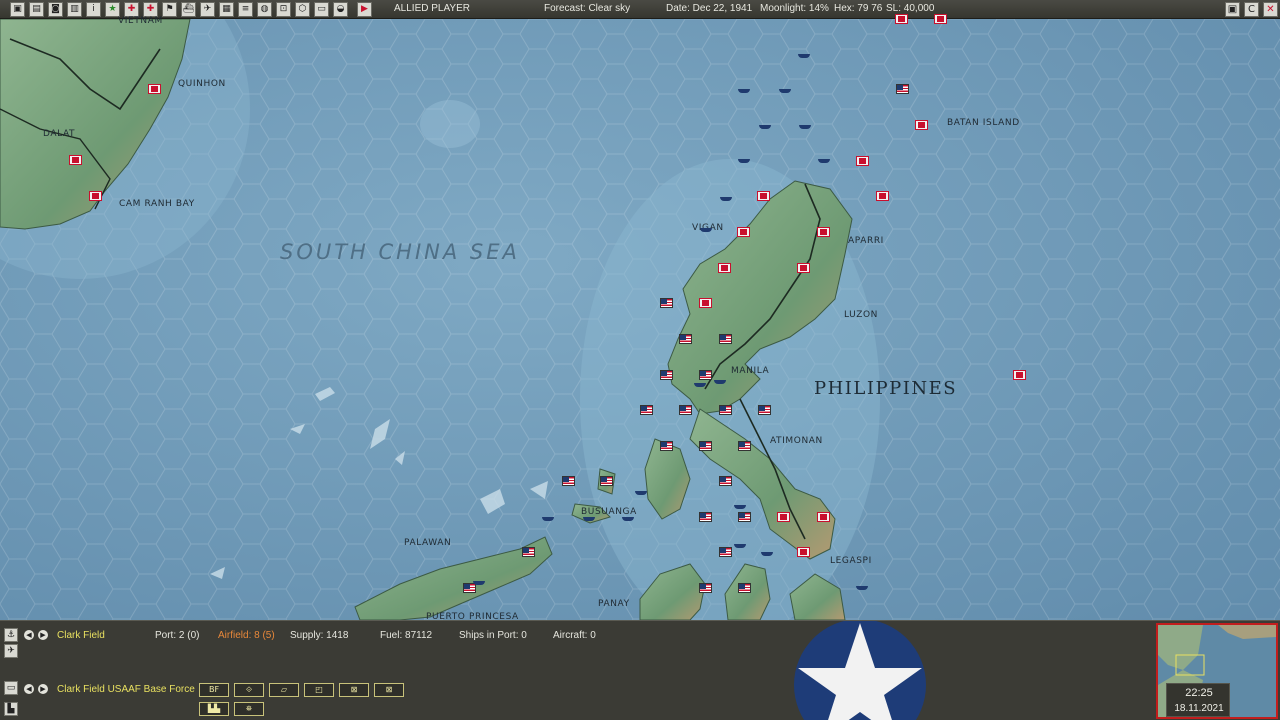 The image size is (1280, 720). What do you see at coordinates (188, 9) in the screenshot?
I see `ship-icon: ⛴` at bounding box center [188, 9].